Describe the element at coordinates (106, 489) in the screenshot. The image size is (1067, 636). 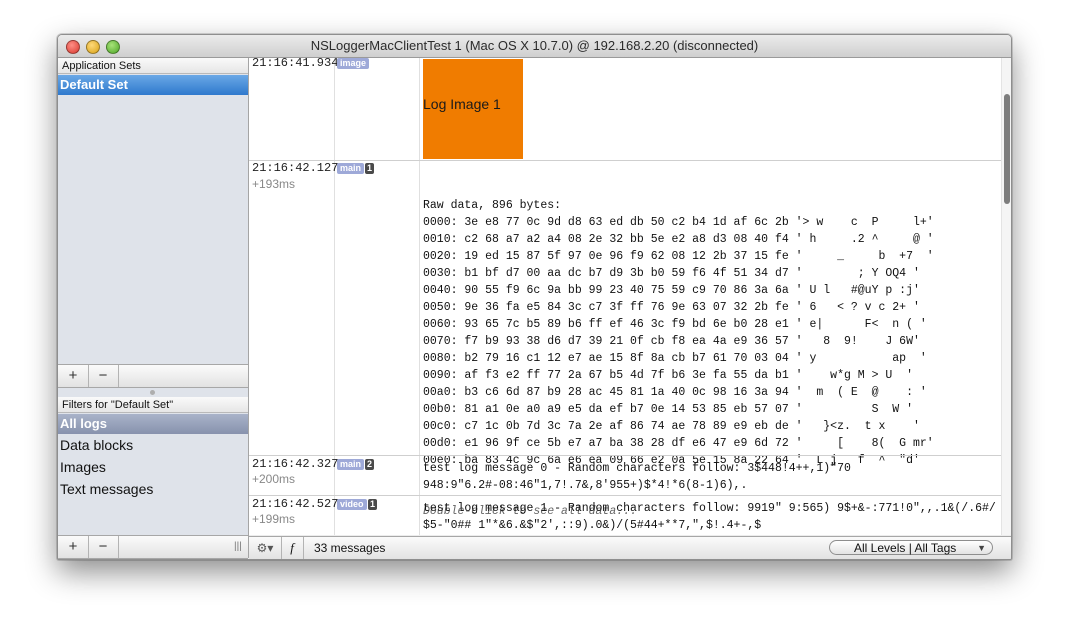
I see `filter-text-messages: Text messages` at that location.